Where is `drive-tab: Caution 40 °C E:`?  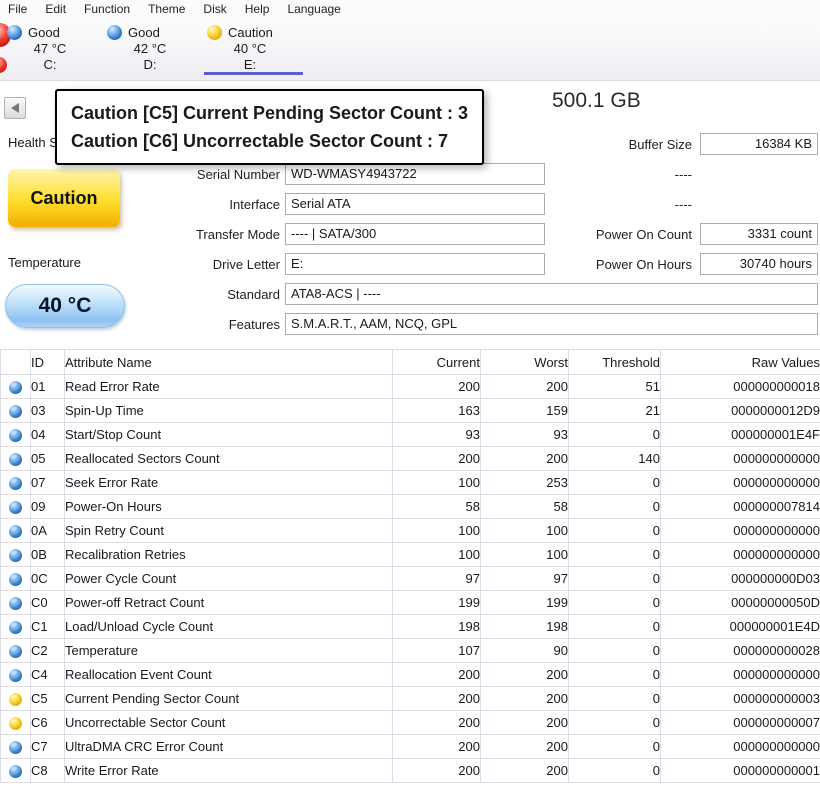
drive-tab: Caution 40 °C E: is located at coordinates (251, 48).